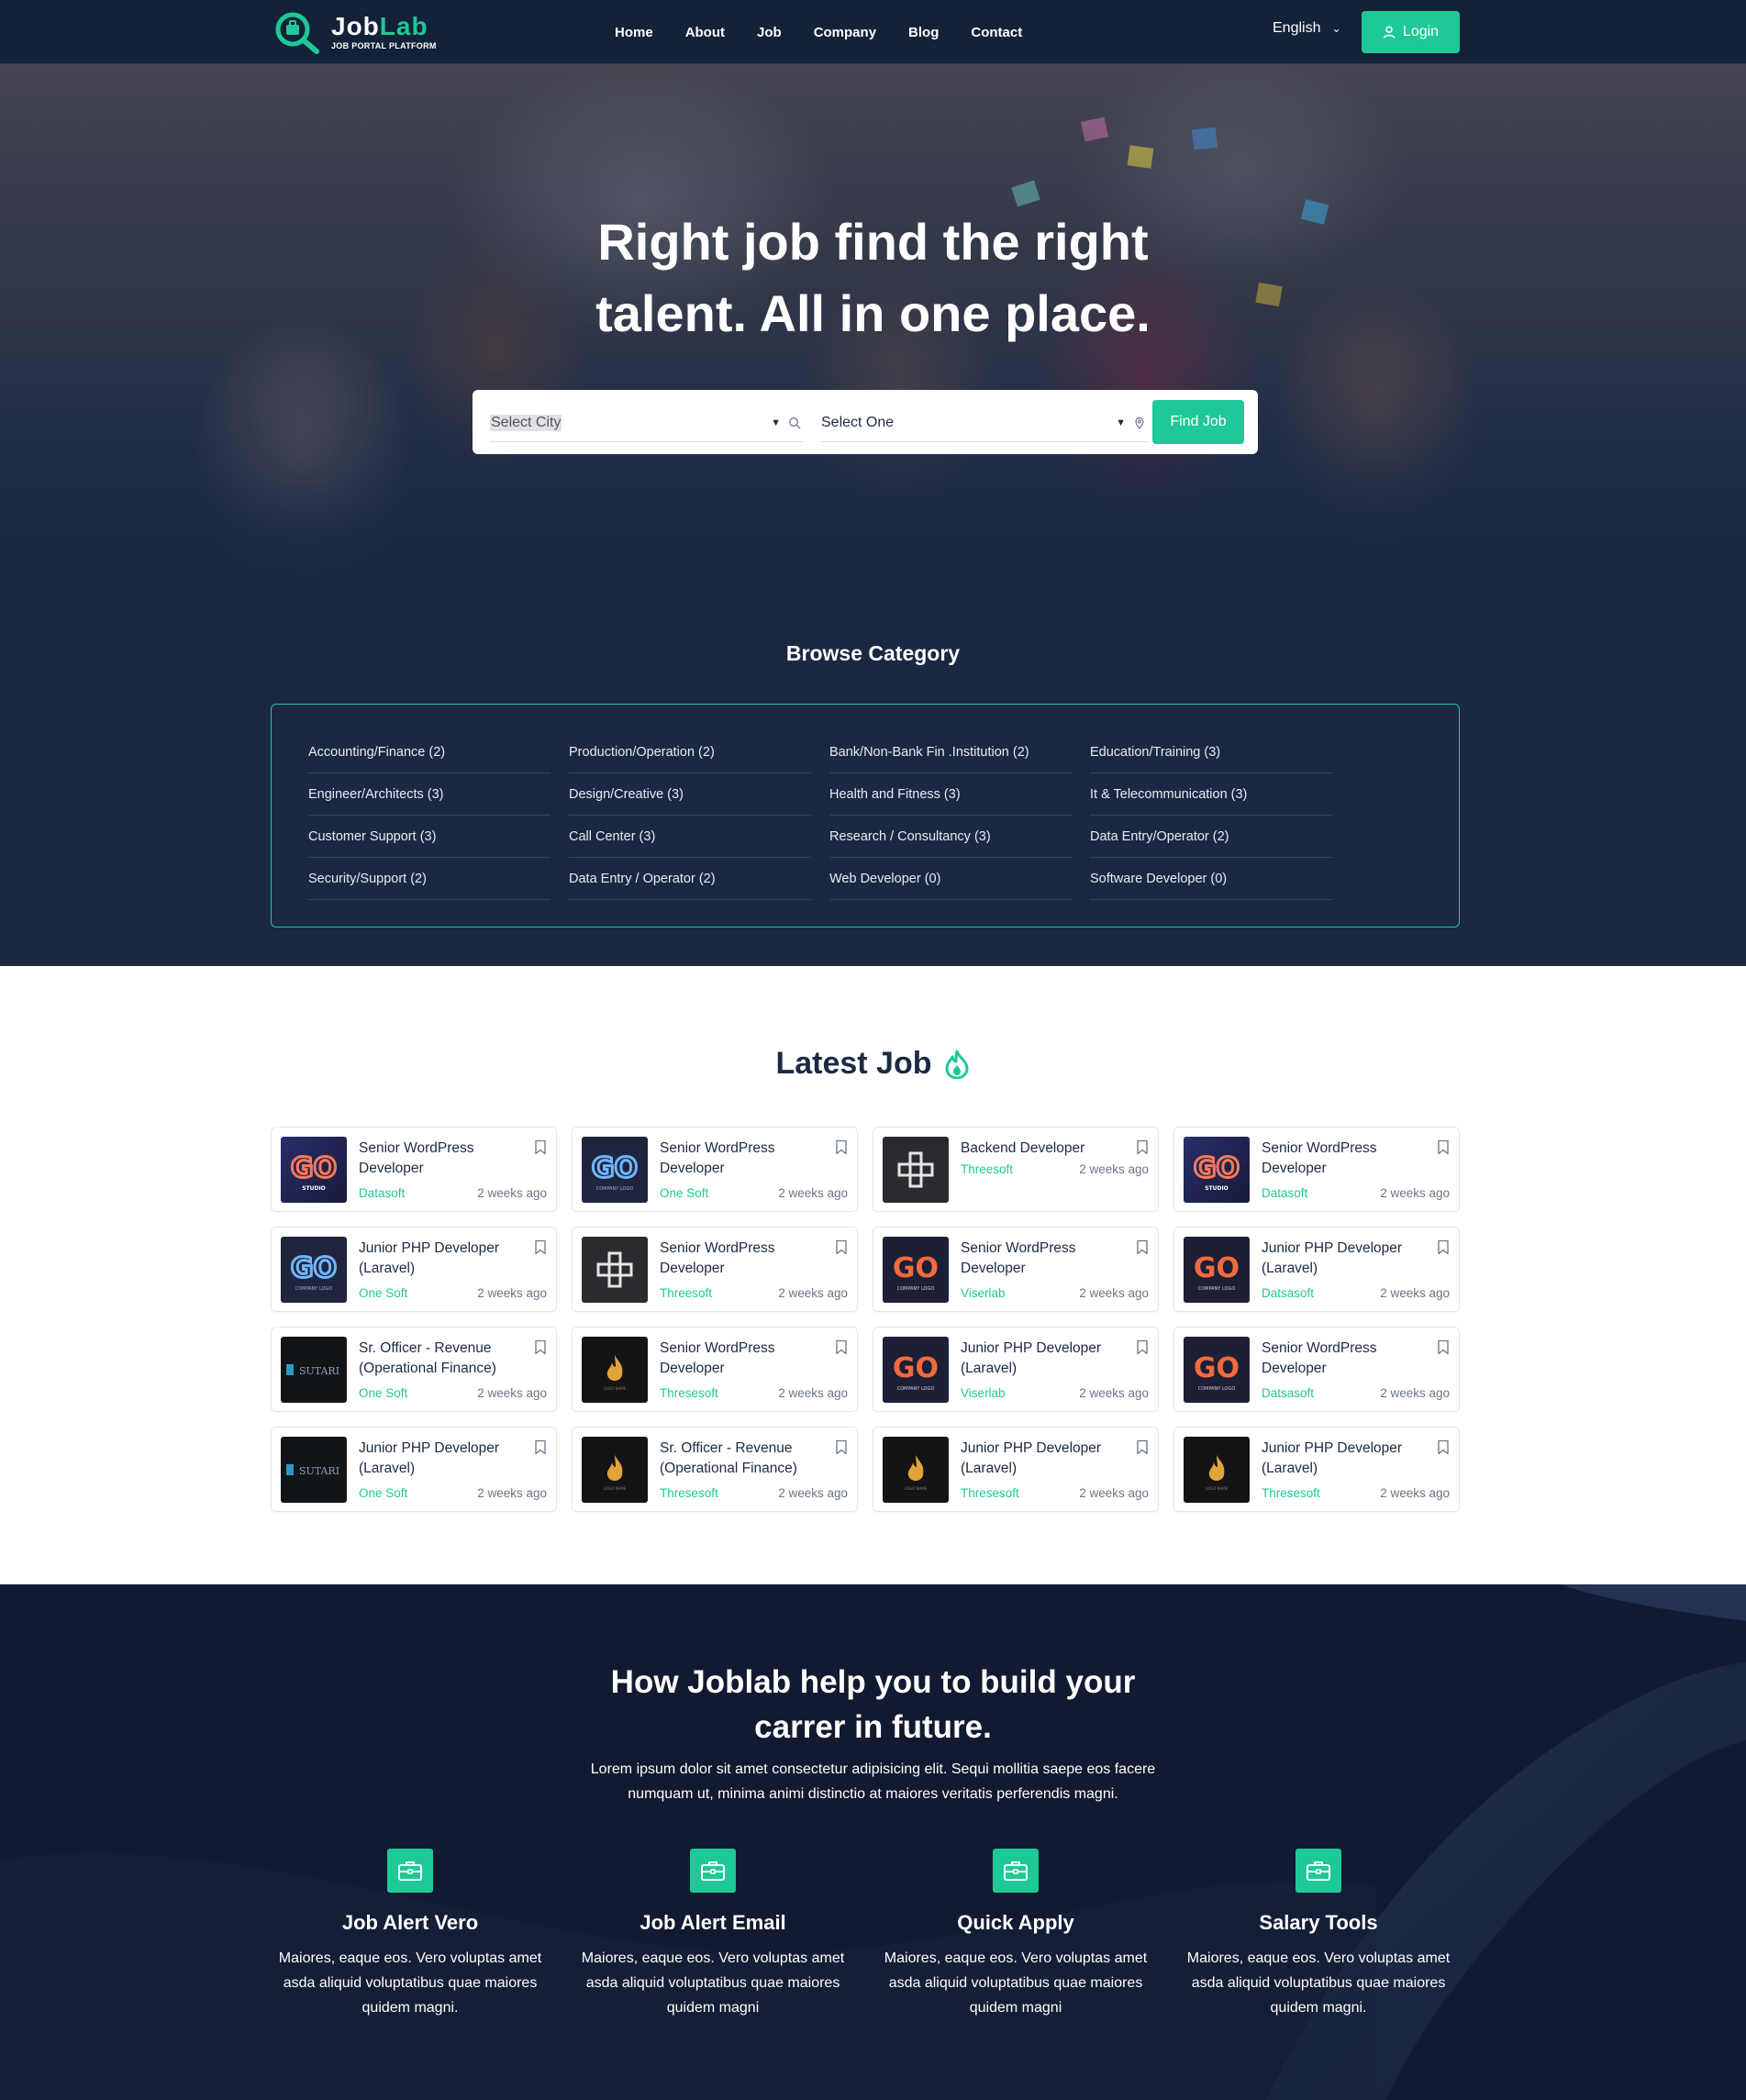  I want to click on nav-about: About, so click(705, 33).